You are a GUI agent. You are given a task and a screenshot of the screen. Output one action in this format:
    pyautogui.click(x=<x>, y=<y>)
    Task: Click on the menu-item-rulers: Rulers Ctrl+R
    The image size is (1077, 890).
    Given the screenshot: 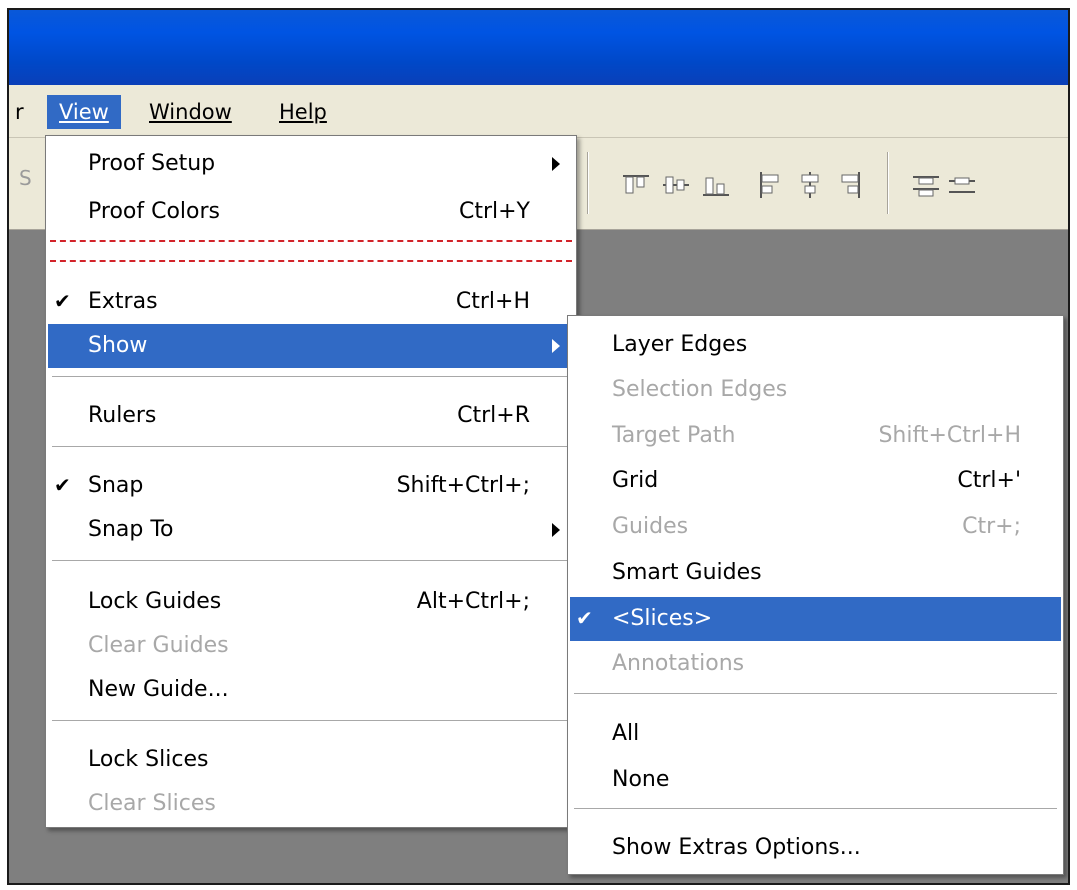 What is the action you would take?
    pyautogui.click(x=311, y=416)
    